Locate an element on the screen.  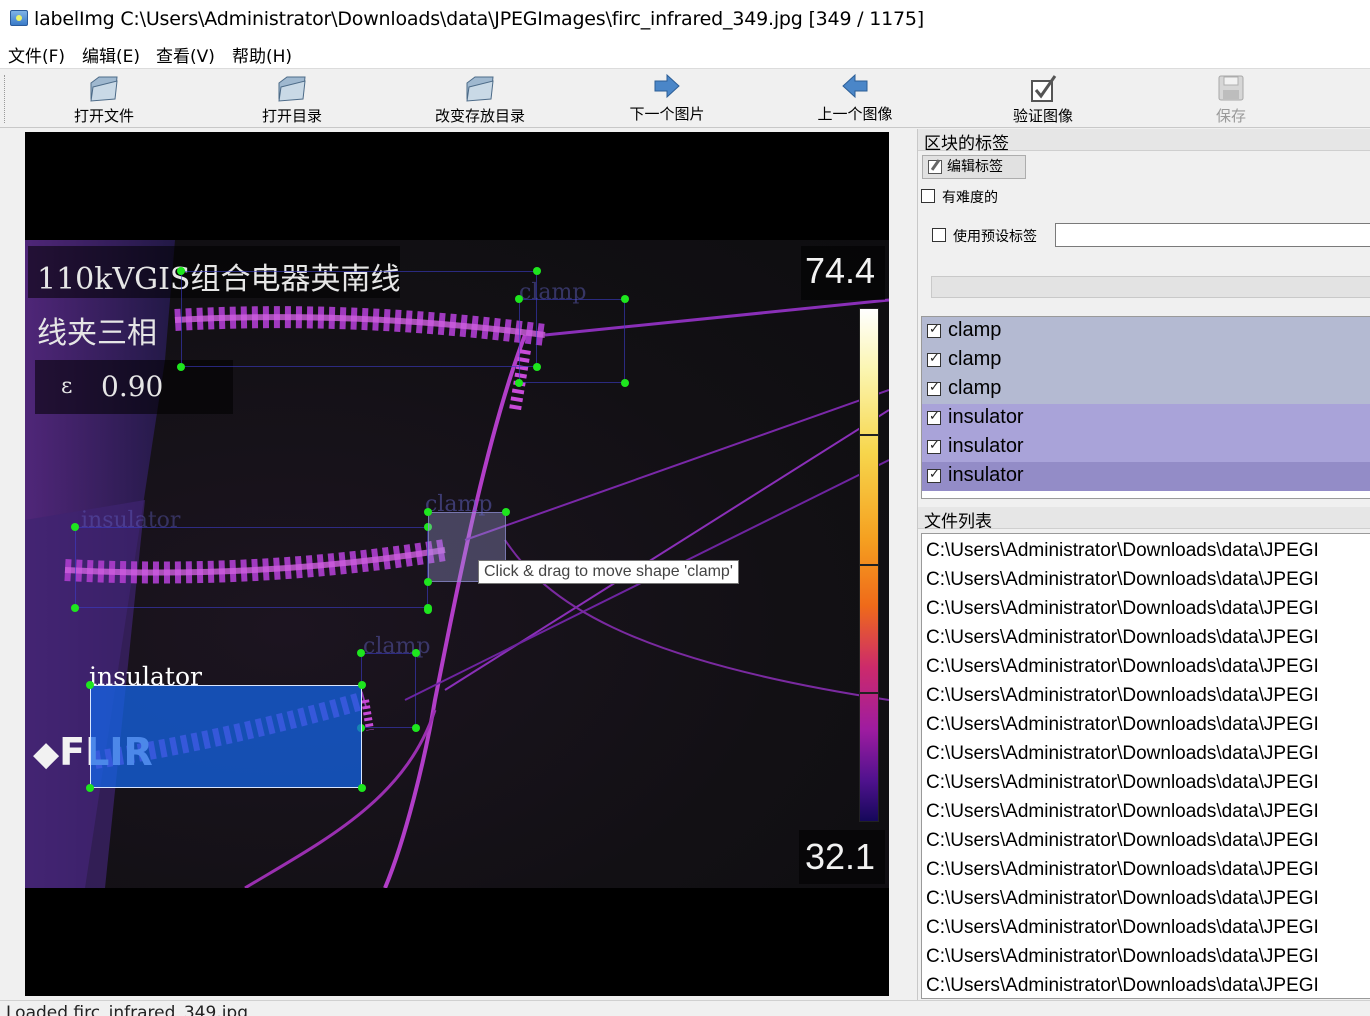
difficult-checkbox is located at coordinates (928, 196).